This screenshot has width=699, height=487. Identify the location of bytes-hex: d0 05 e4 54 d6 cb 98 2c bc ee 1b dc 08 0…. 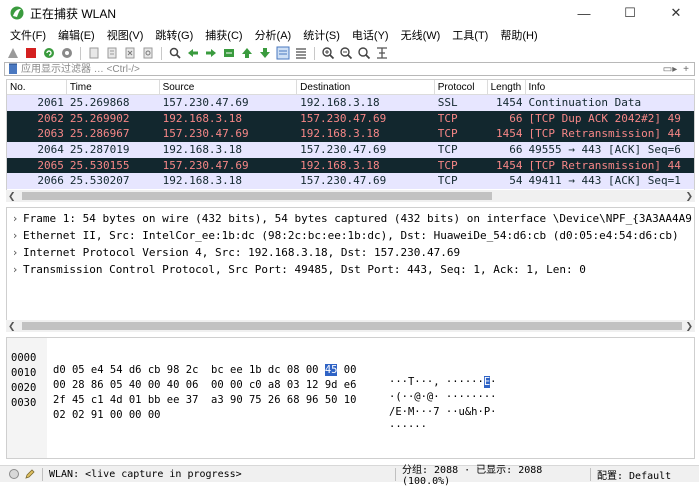
(204, 370).